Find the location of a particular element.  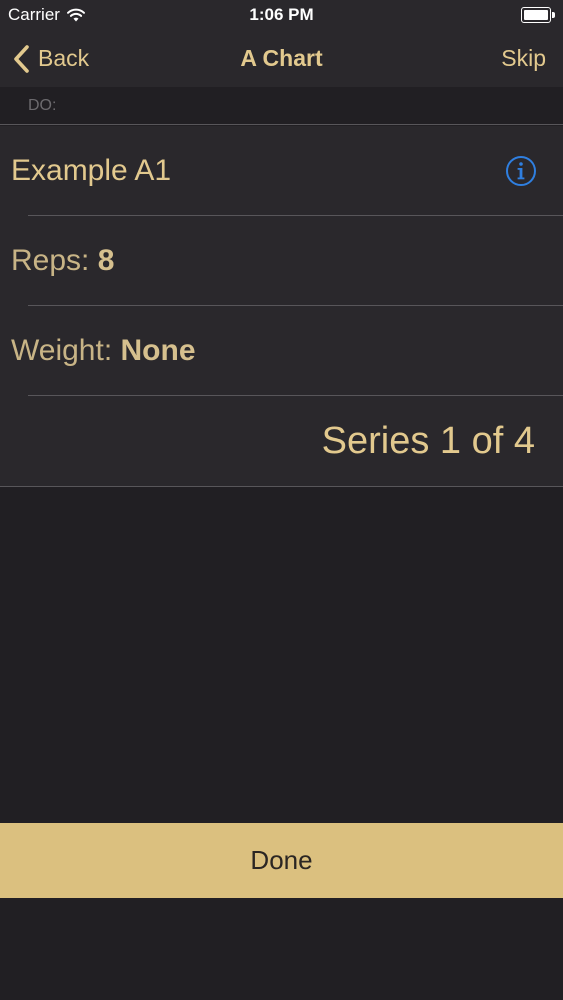

section-header: DO: is located at coordinates (281, 106).